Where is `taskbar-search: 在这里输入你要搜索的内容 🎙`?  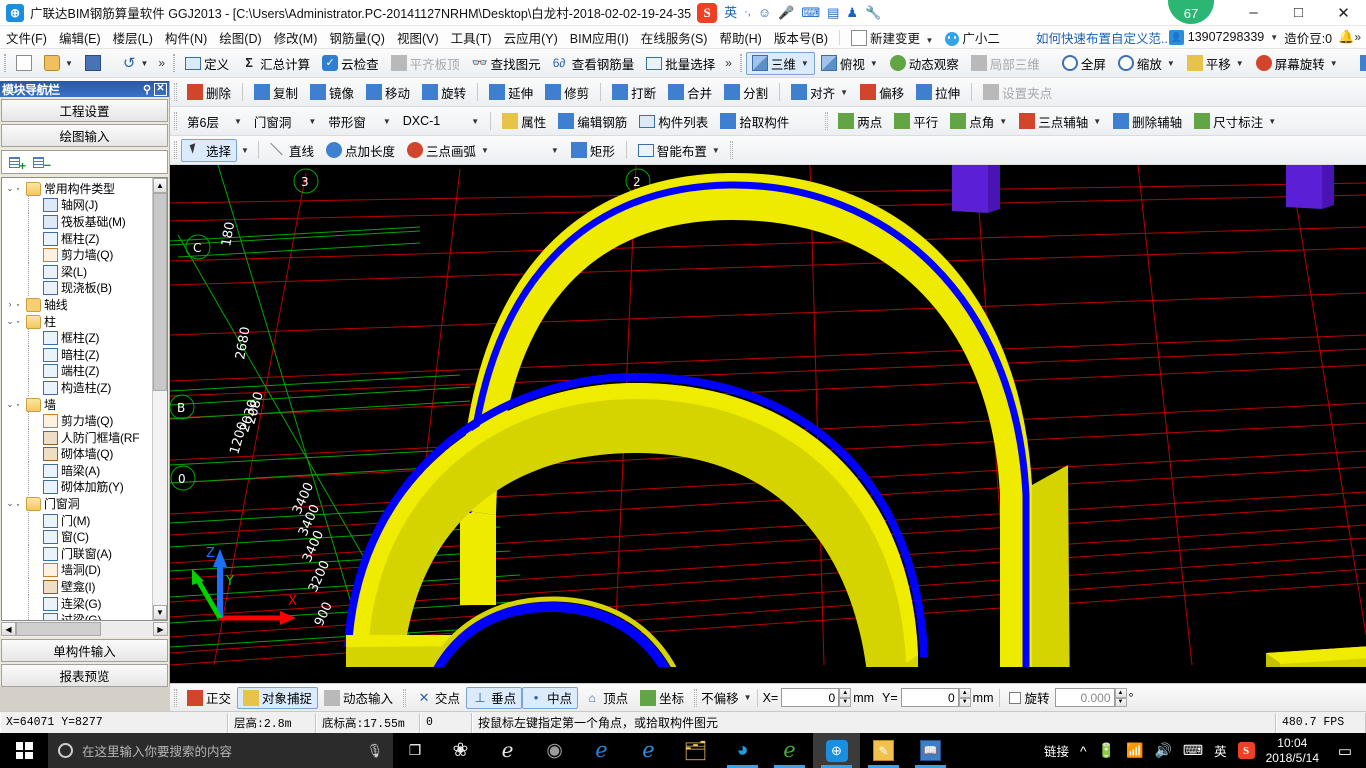 taskbar-search: 在这里输入你要搜索的内容 🎙 is located at coordinates (220, 750).